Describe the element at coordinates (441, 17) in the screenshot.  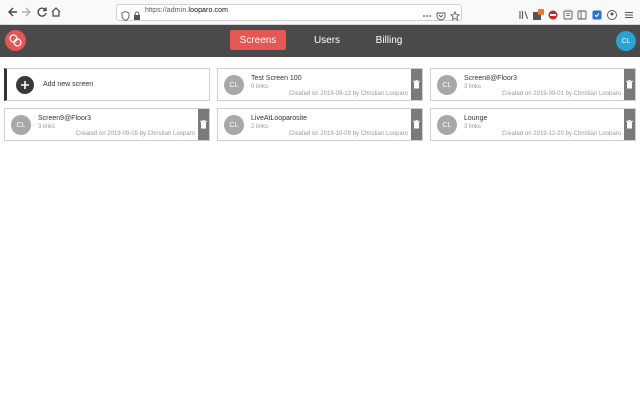
I see `pocket-icon` at that location.